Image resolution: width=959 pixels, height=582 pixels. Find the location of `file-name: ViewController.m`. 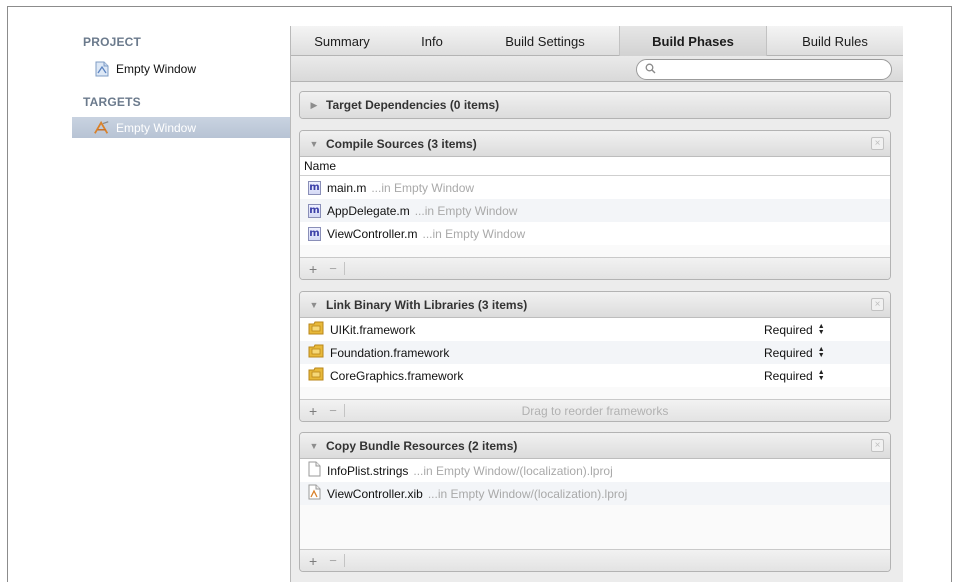

file-name: ViewController.m is located at coordinates (372, 233).